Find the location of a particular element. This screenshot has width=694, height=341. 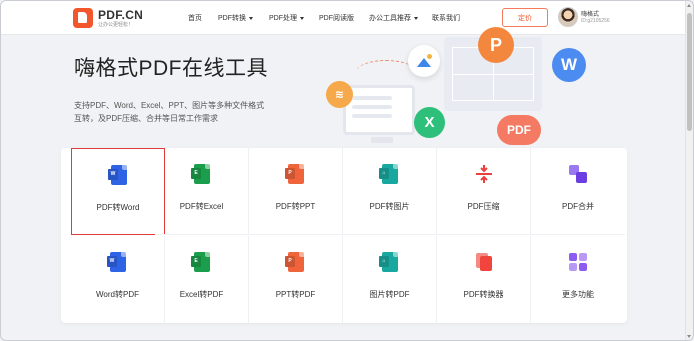

monitor-stand-graphic is located at coordinates (382, 140).